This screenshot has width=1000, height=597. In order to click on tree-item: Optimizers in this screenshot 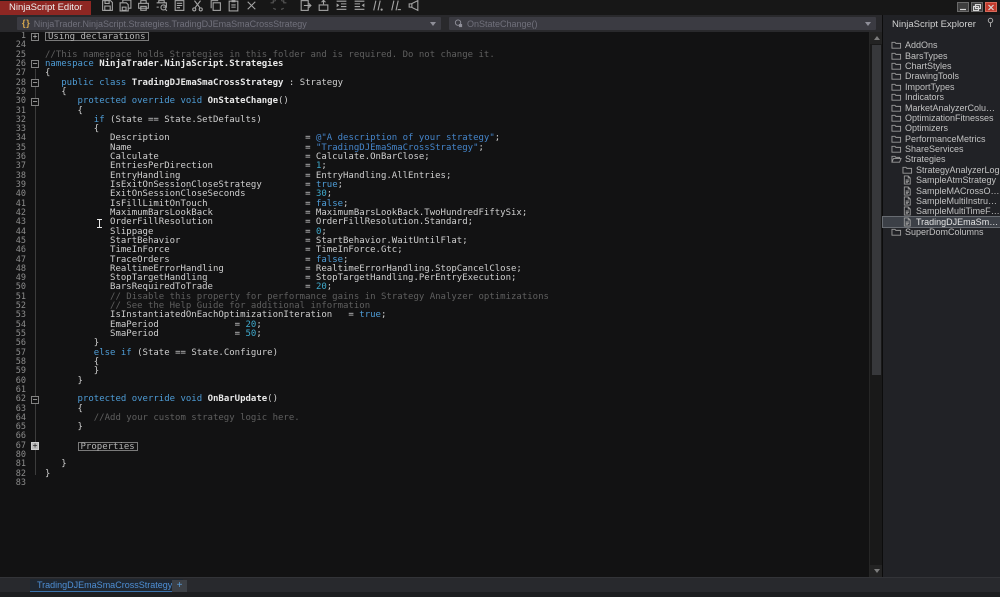, I will do `click(941, 128)`.